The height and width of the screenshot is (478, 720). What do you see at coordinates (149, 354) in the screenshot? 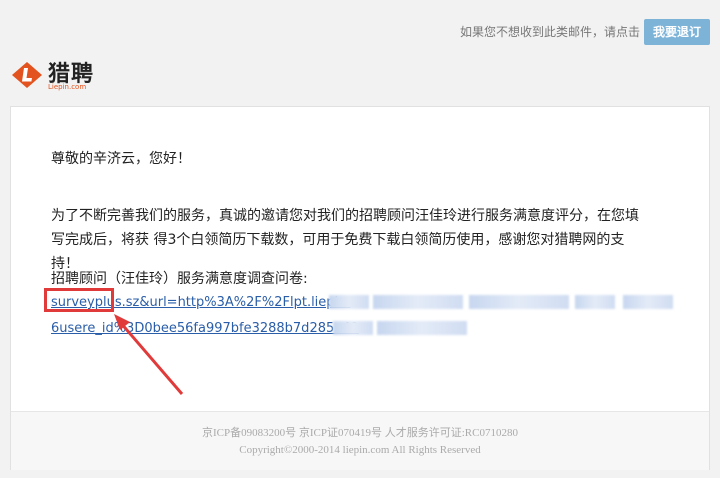
I see `annotation-arrow-icon` at bounding box center [149, 354].